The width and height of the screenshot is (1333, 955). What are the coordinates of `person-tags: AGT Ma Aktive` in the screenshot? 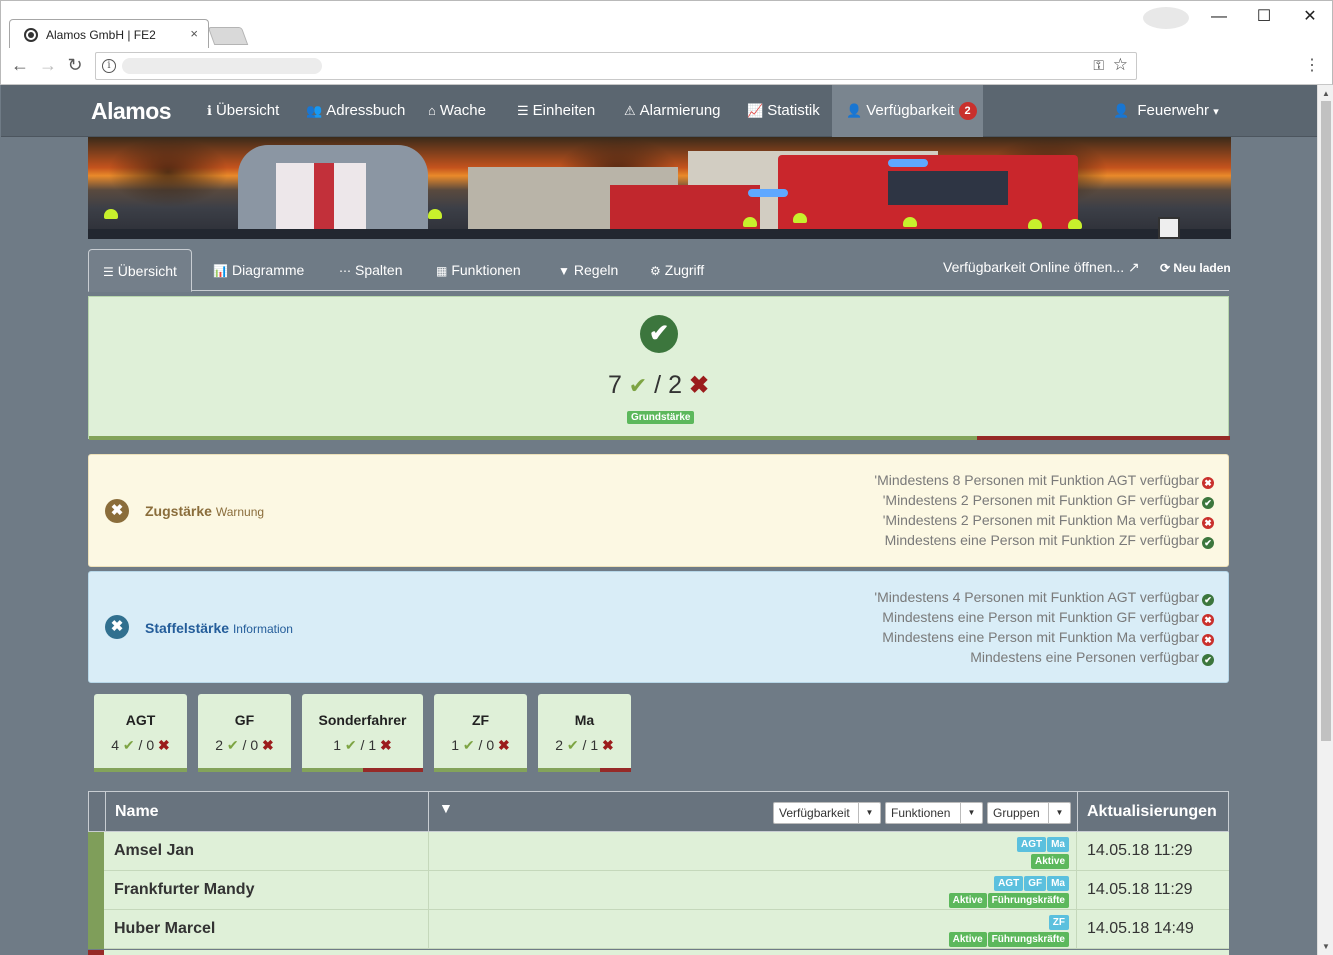 It's located at (1042, 851).